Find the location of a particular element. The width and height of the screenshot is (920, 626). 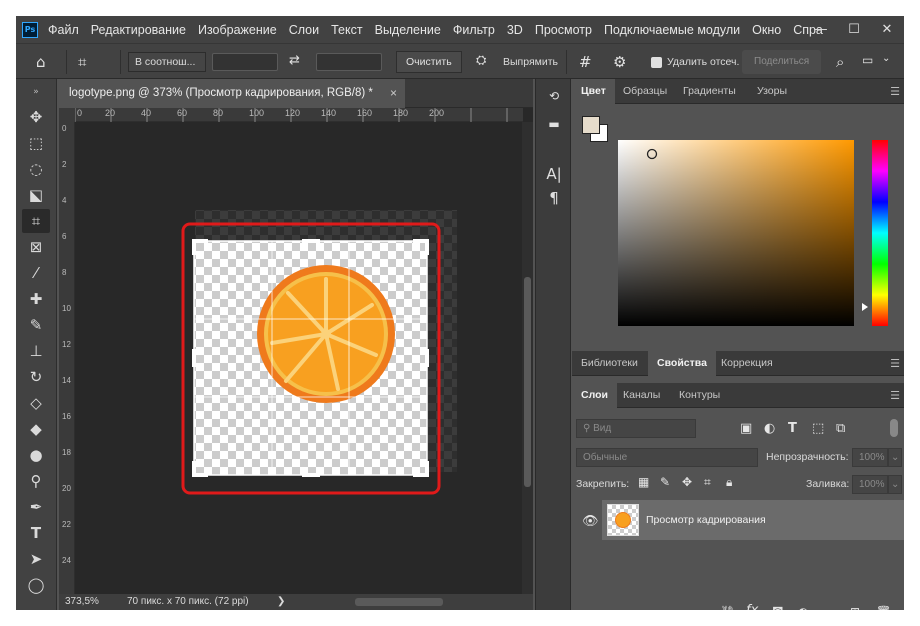

filter-type-icon: T is located at coordinates (792, 428).